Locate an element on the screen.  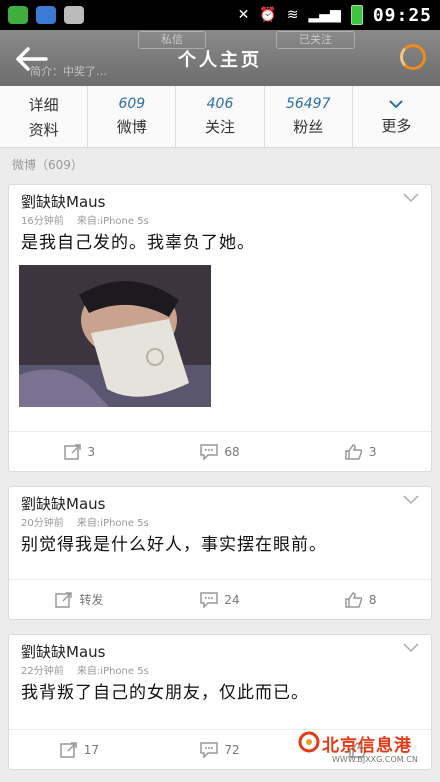
stat-details-top: 详细 is located at coordinates (43, 104).